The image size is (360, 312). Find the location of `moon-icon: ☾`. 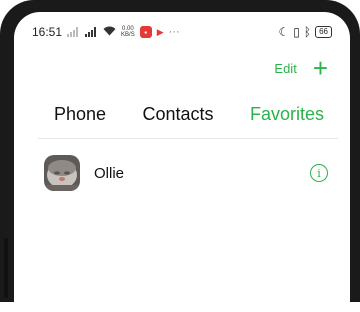

moon-icon: ☾ is located at coordinates (284, 32).